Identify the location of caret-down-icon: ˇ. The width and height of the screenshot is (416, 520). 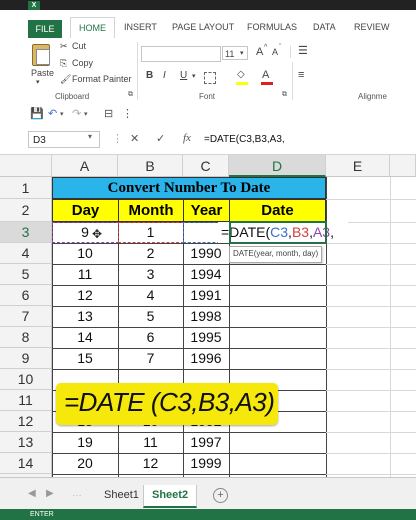
(280, 47).